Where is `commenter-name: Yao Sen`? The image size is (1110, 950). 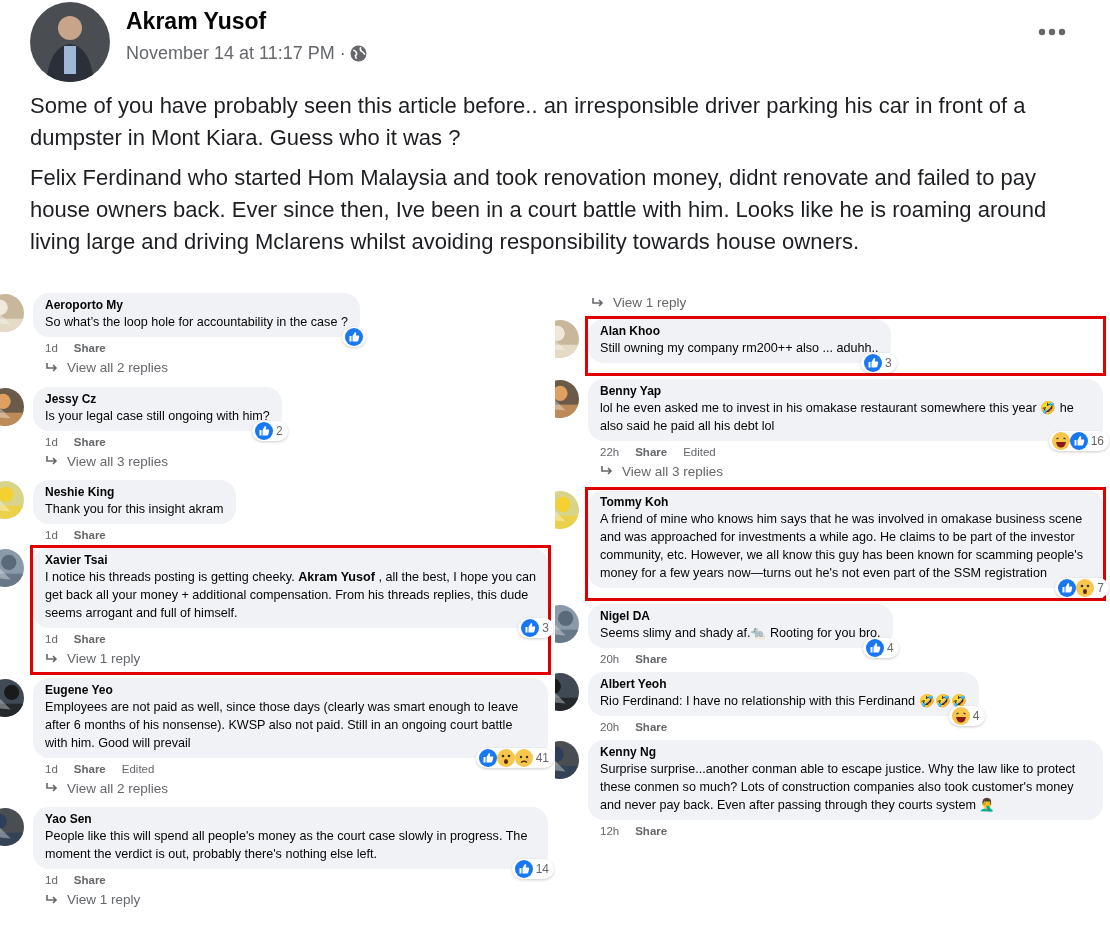
commenter-name: Yao Sen is located at coordinates (290, 819).